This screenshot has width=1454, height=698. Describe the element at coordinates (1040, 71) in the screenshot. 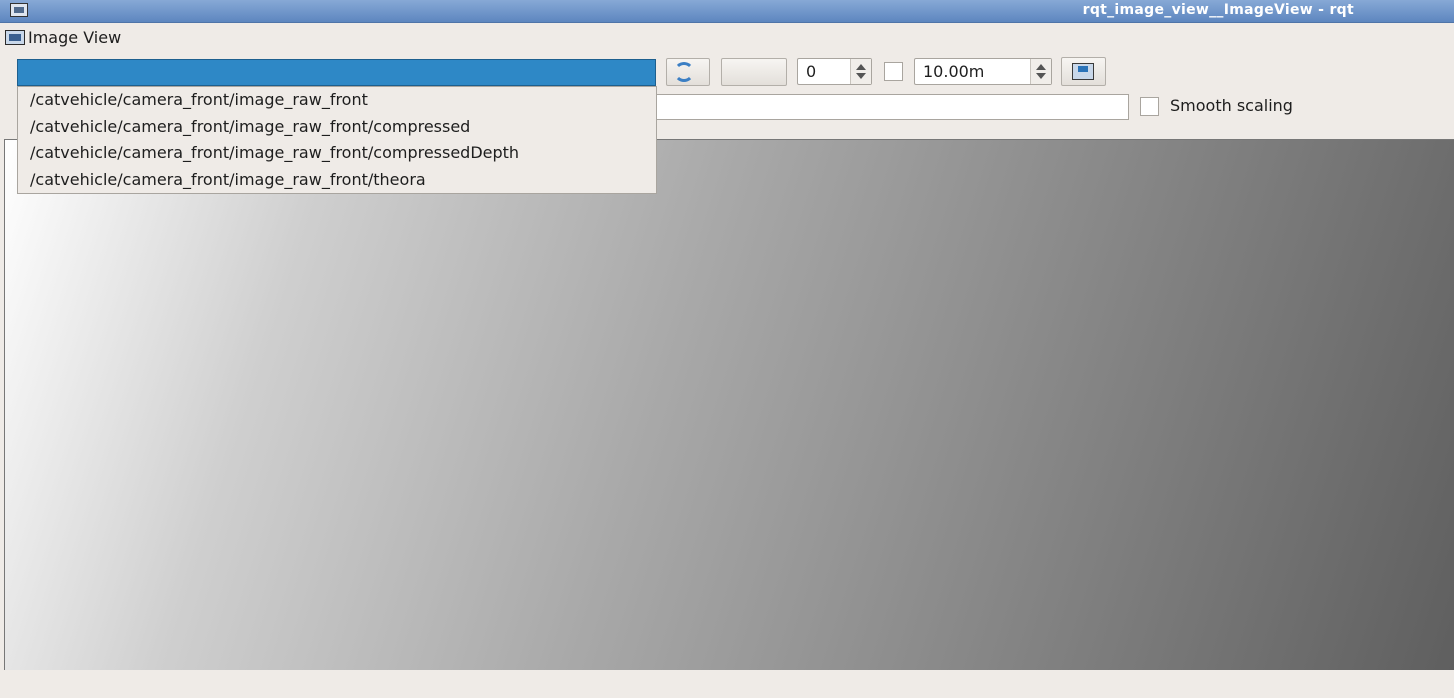

I see `max-range-spin-arrows` at that location.